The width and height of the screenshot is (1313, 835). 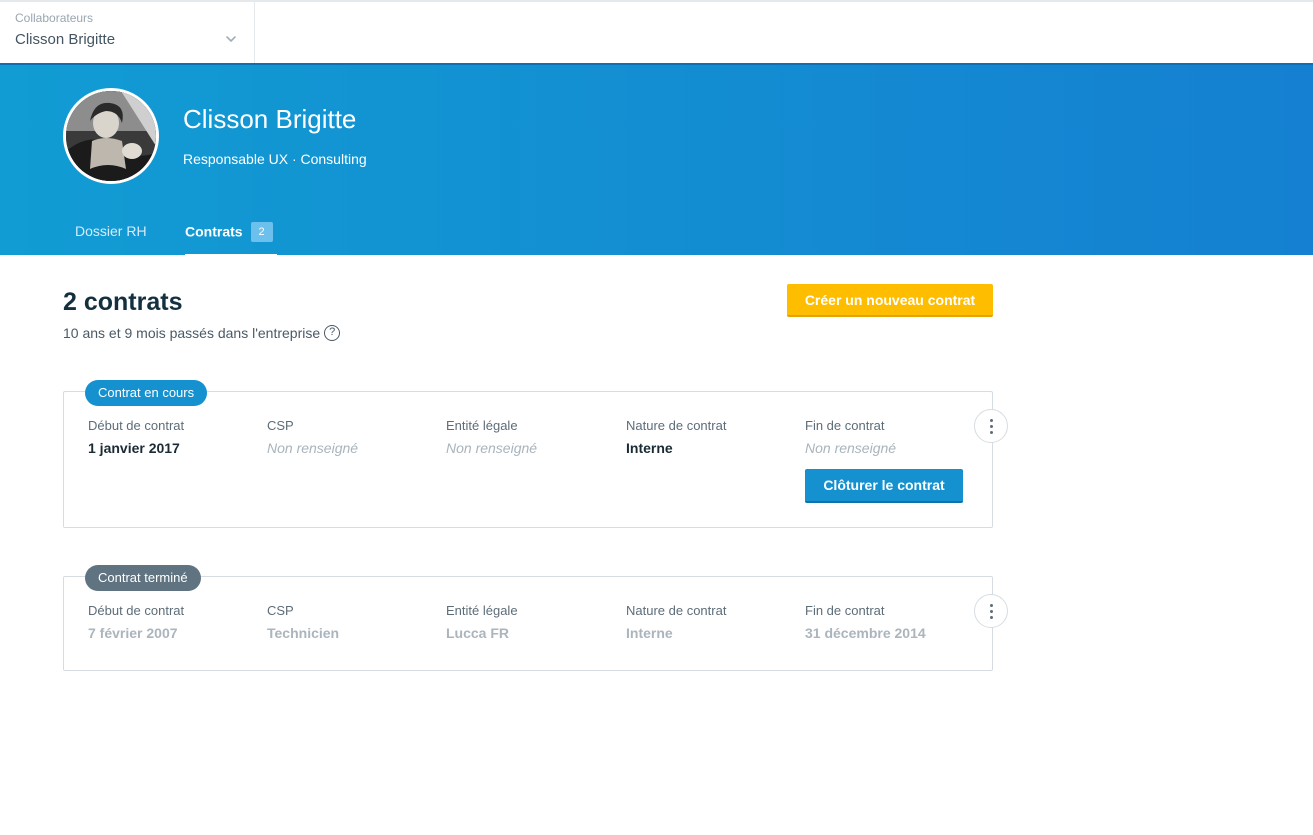 What do you see at coordinates (332, 333) in the screenshot?
I see `help-icon: ?` at bounding box center [332, 333].